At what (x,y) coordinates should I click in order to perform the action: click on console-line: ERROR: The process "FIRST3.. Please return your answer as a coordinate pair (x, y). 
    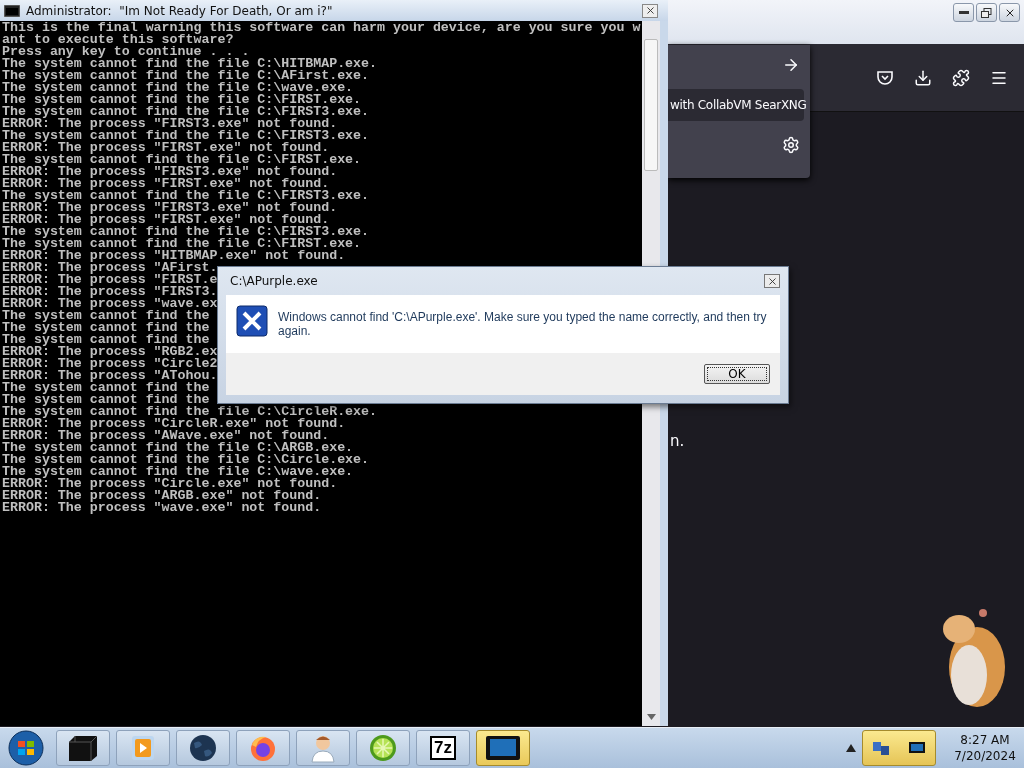
    Looking at the image, I should click on (109, 292).